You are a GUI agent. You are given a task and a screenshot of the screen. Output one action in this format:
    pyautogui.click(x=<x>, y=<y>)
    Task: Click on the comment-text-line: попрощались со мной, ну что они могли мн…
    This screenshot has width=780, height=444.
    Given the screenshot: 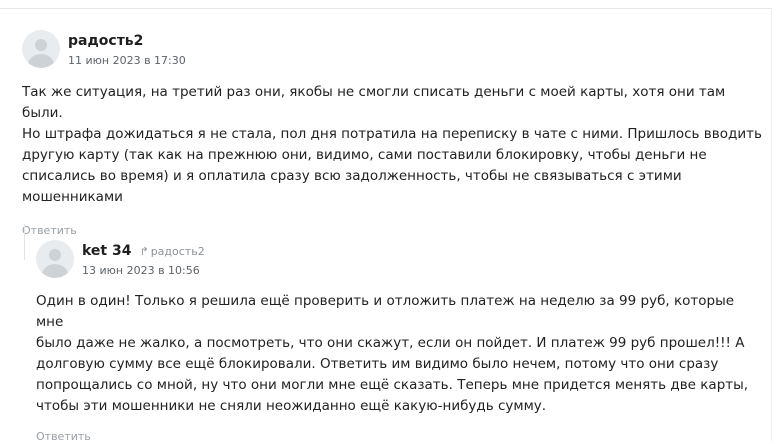 What is the action you would take?
    pyautogui.click(x=392, y=385)
    